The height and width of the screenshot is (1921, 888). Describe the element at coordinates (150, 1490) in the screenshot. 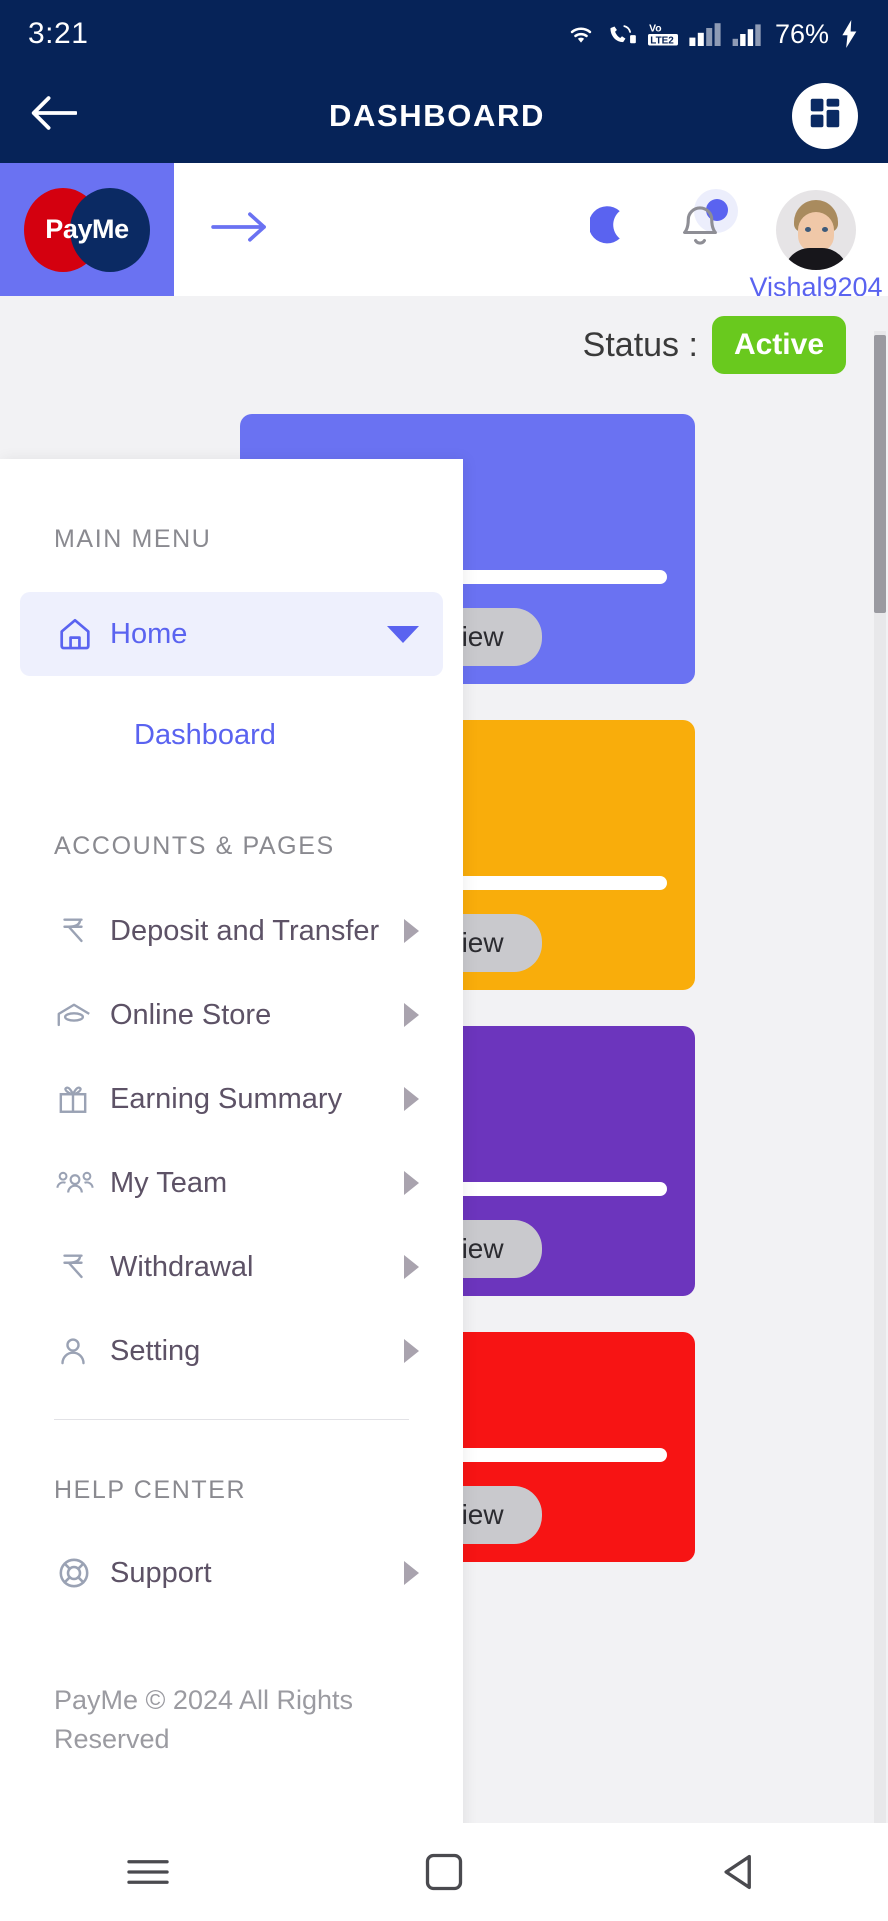

I see `sidebar-section-help-center: HELP CENTER` at that location.